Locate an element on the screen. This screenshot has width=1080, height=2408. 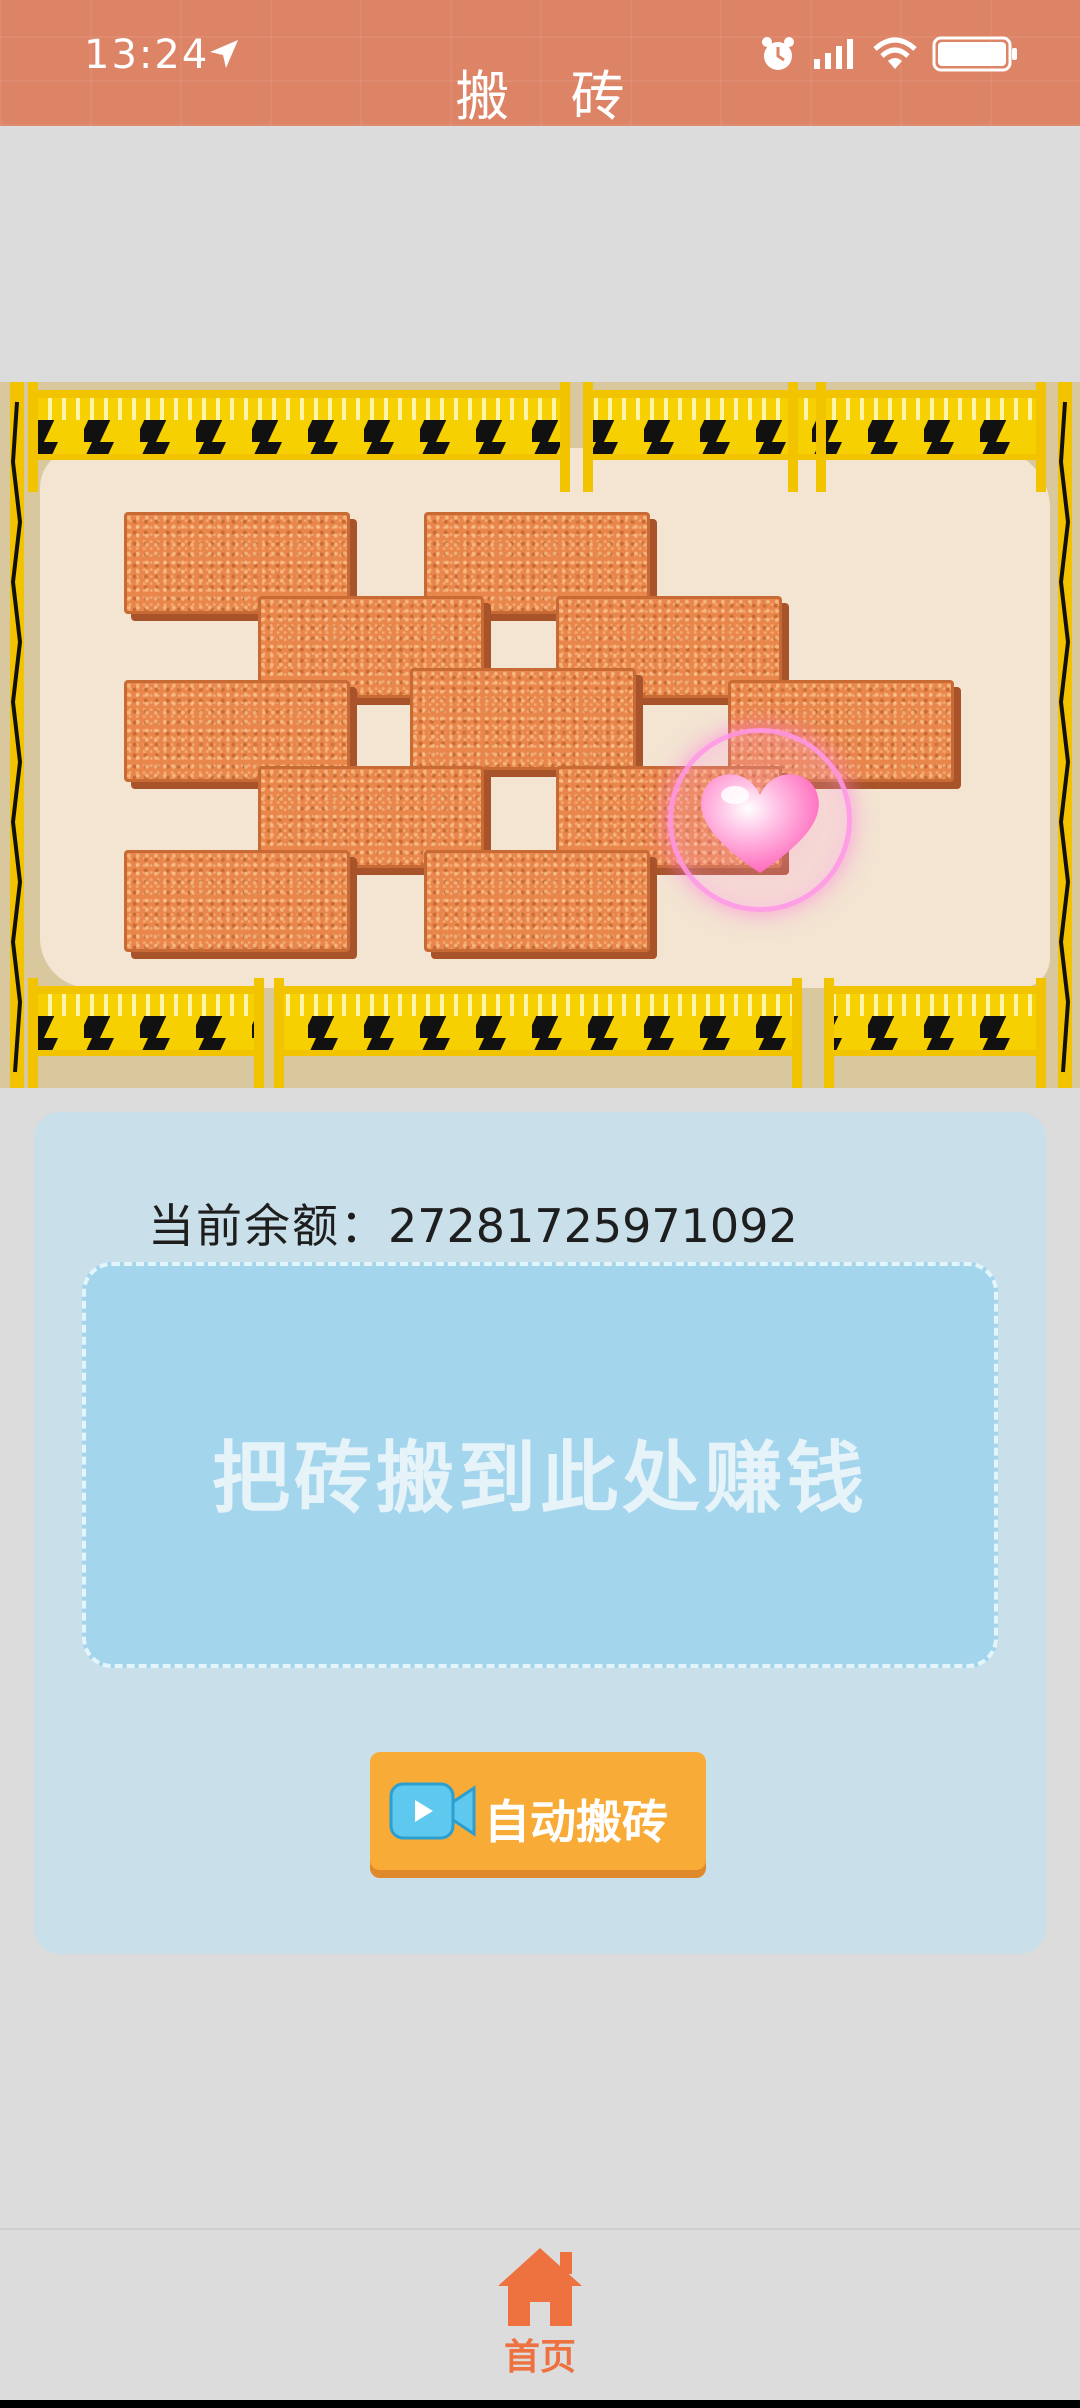
construction-barrier-right is located at coordinates (1065, 735).